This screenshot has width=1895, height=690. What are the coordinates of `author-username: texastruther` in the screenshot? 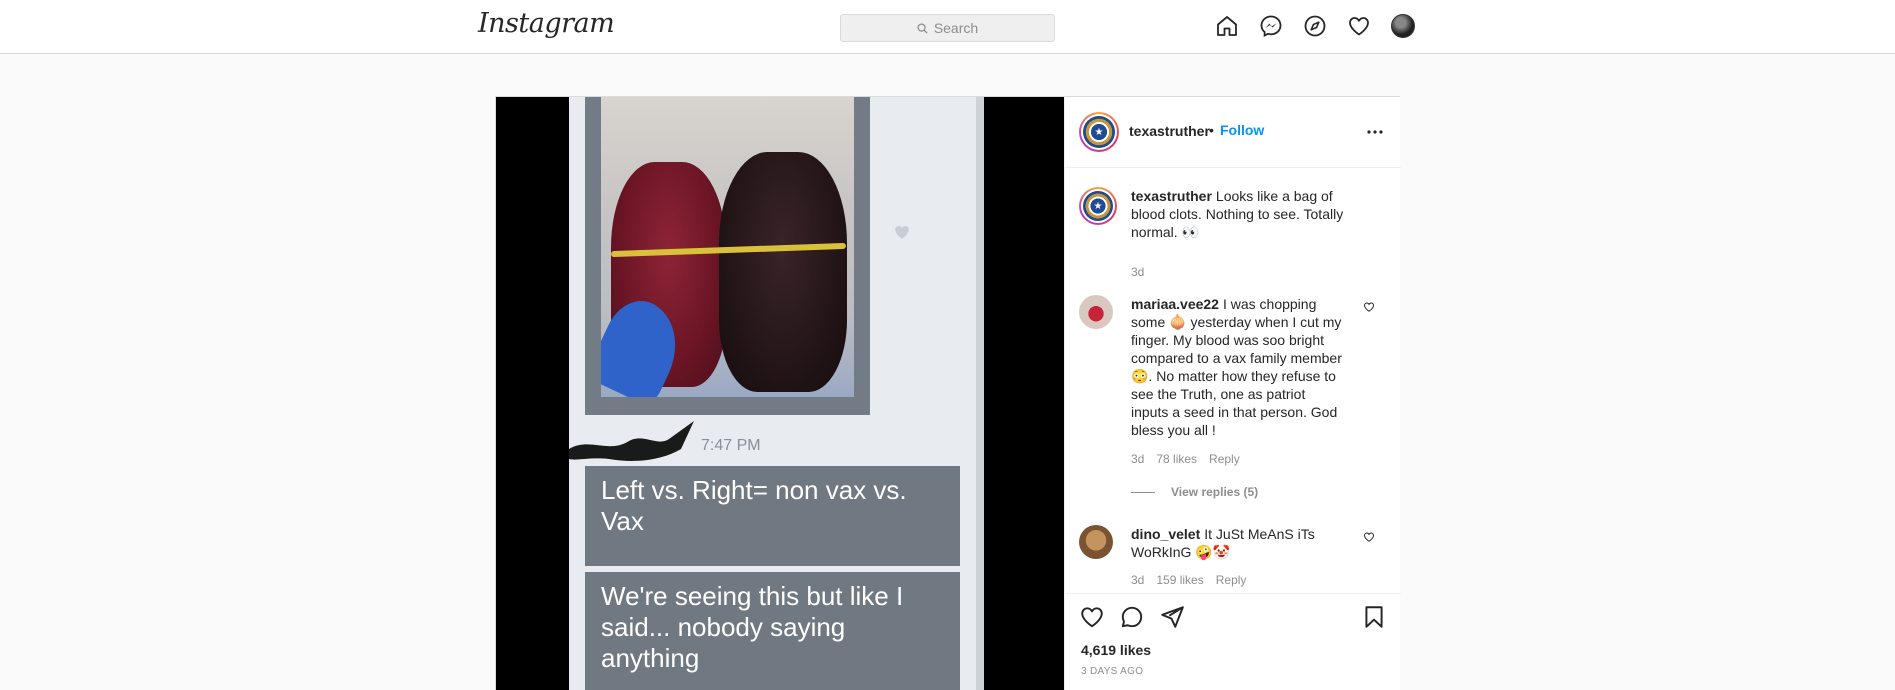 It's located at (1169, 131).